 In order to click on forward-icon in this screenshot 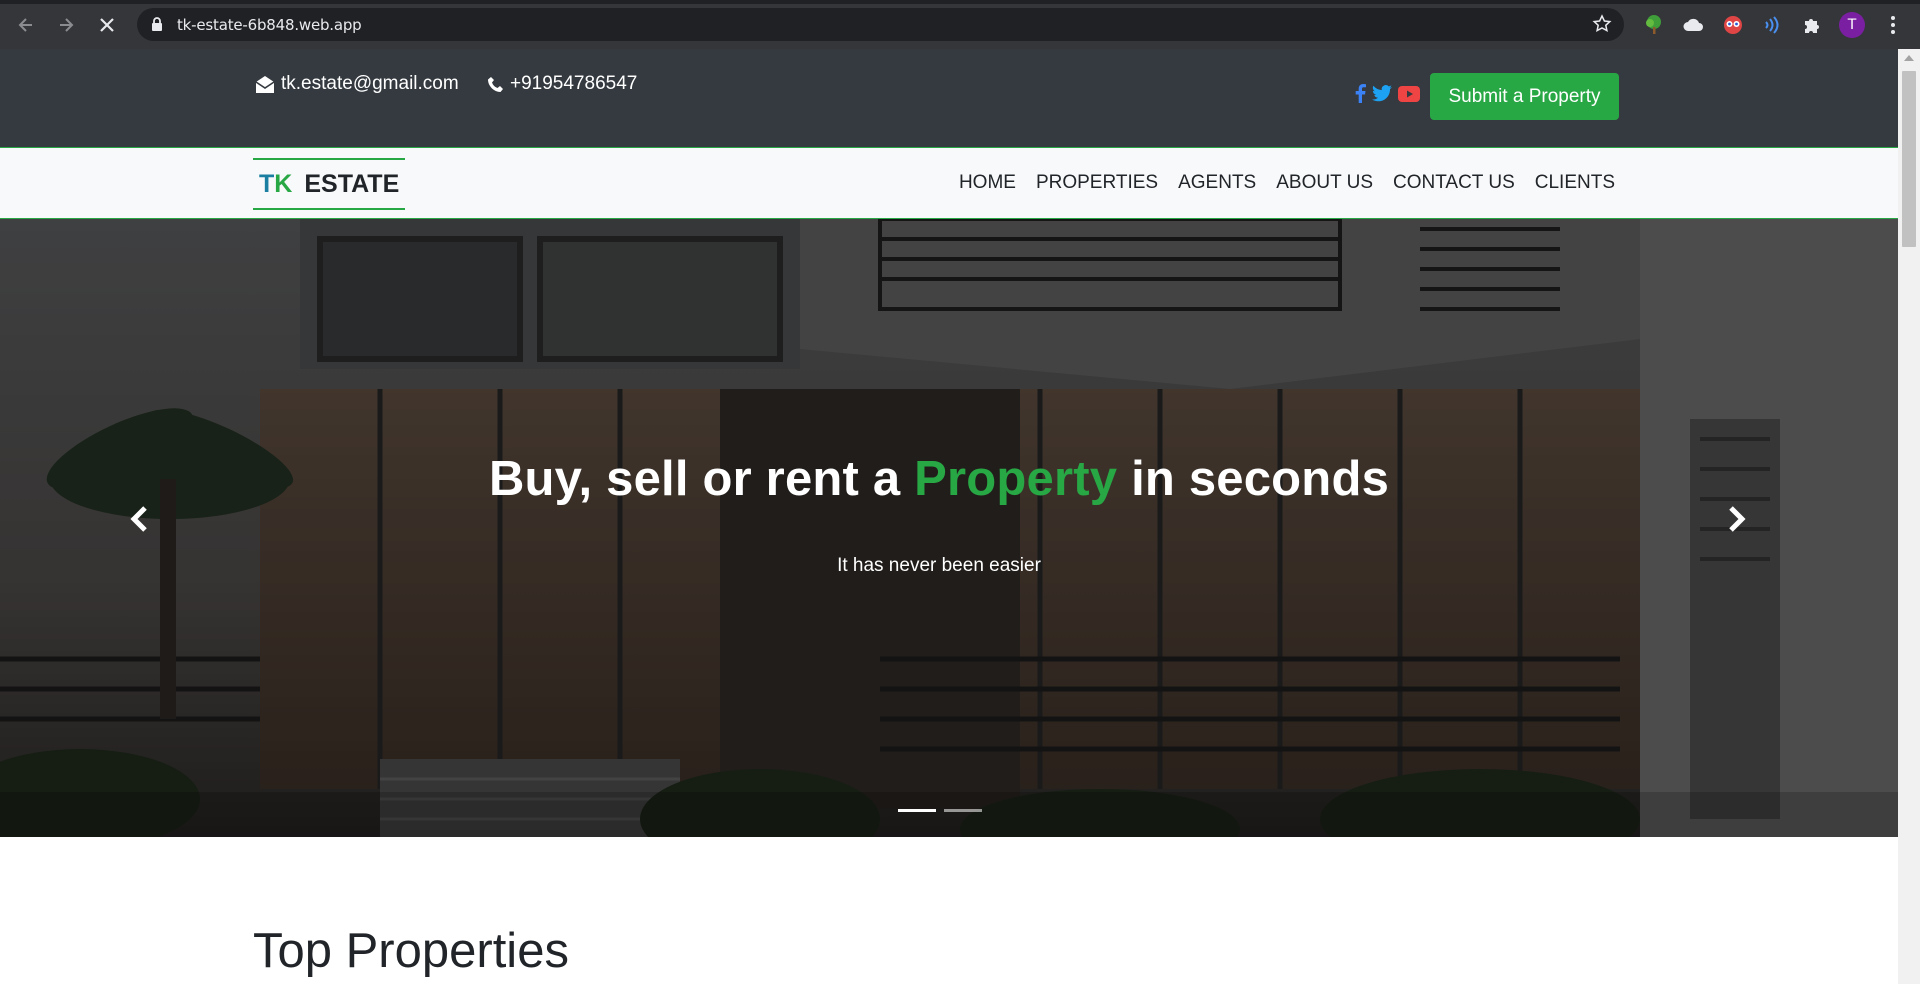, I will do `click(66, 25)`.